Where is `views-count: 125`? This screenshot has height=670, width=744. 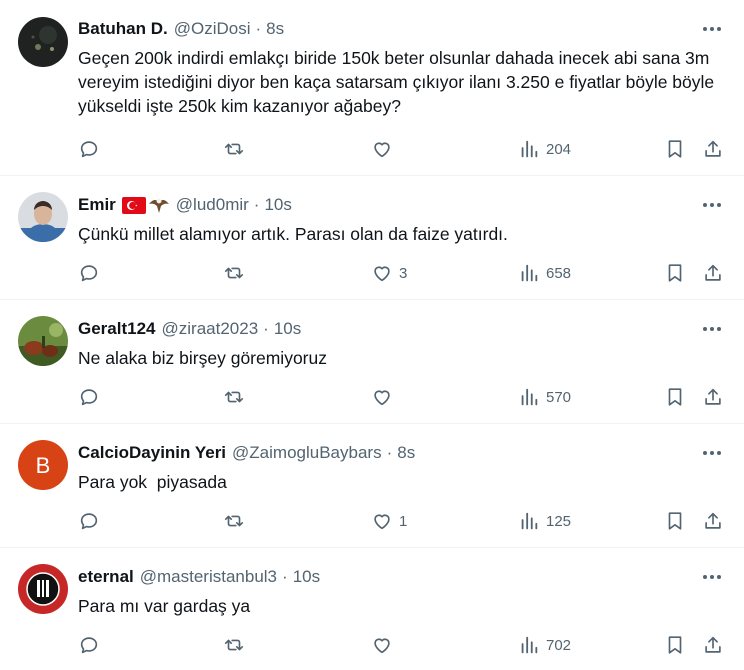
views-count: 125 is located at coordinates (559, 521).